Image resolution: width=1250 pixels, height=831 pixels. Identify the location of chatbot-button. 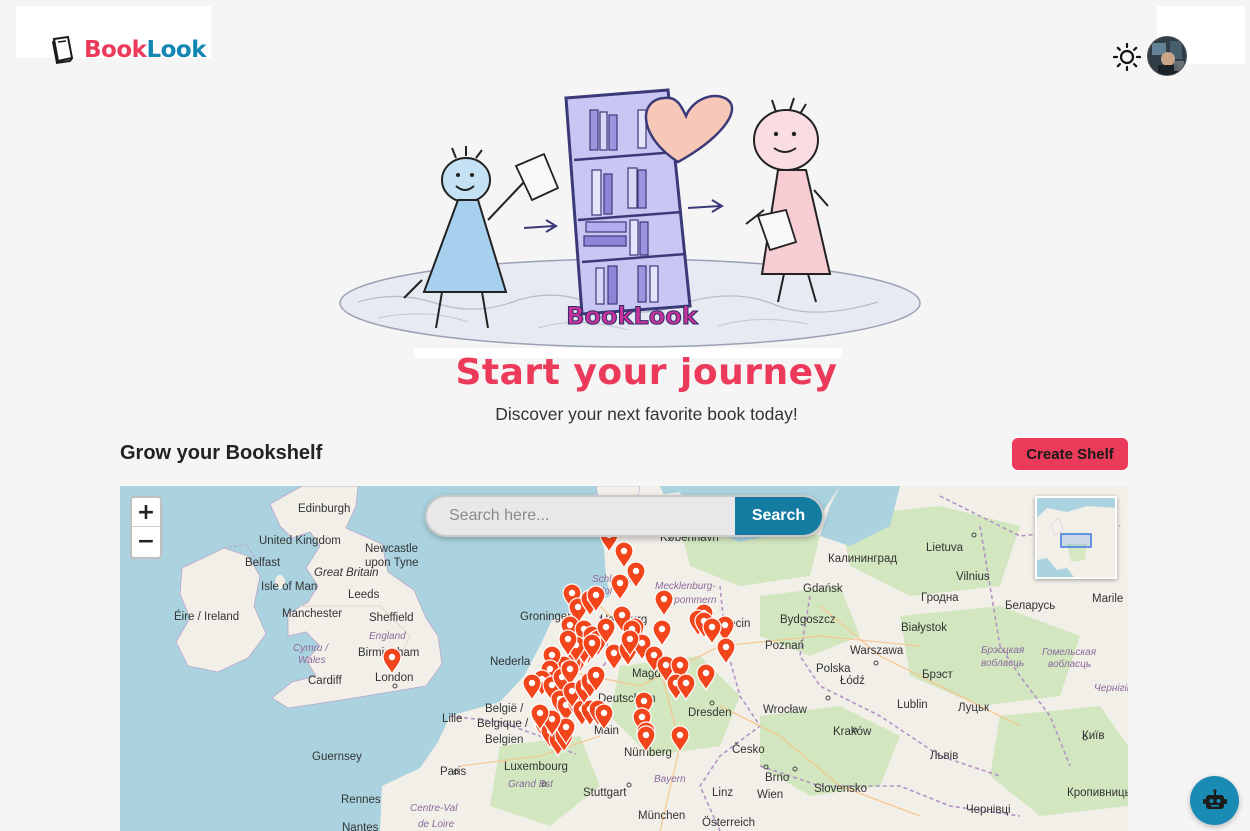
(1214, 800).